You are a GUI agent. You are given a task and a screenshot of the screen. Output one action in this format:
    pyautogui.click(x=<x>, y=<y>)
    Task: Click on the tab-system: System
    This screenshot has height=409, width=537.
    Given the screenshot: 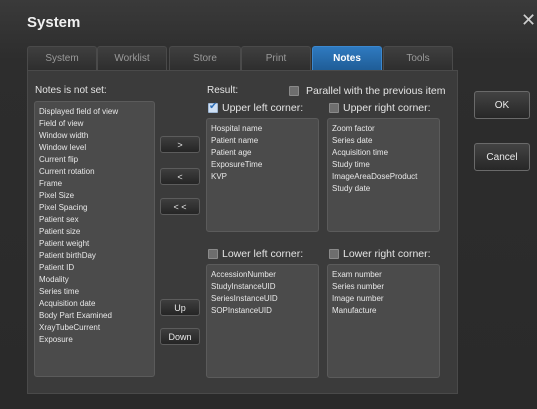 What is the action you would take?
    pyautogui.click(x=62, y=58)
    